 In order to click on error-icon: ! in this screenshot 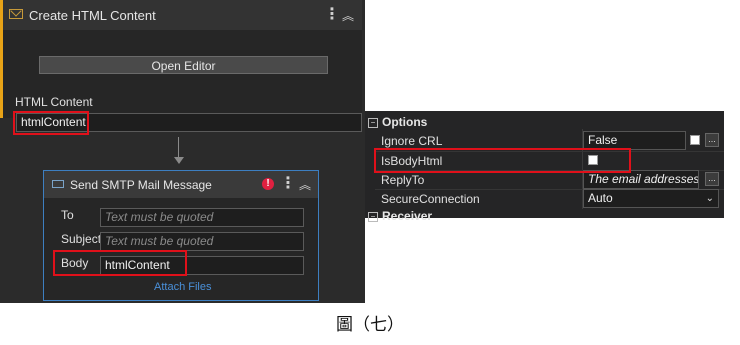, I will do `click(268, 184)`.